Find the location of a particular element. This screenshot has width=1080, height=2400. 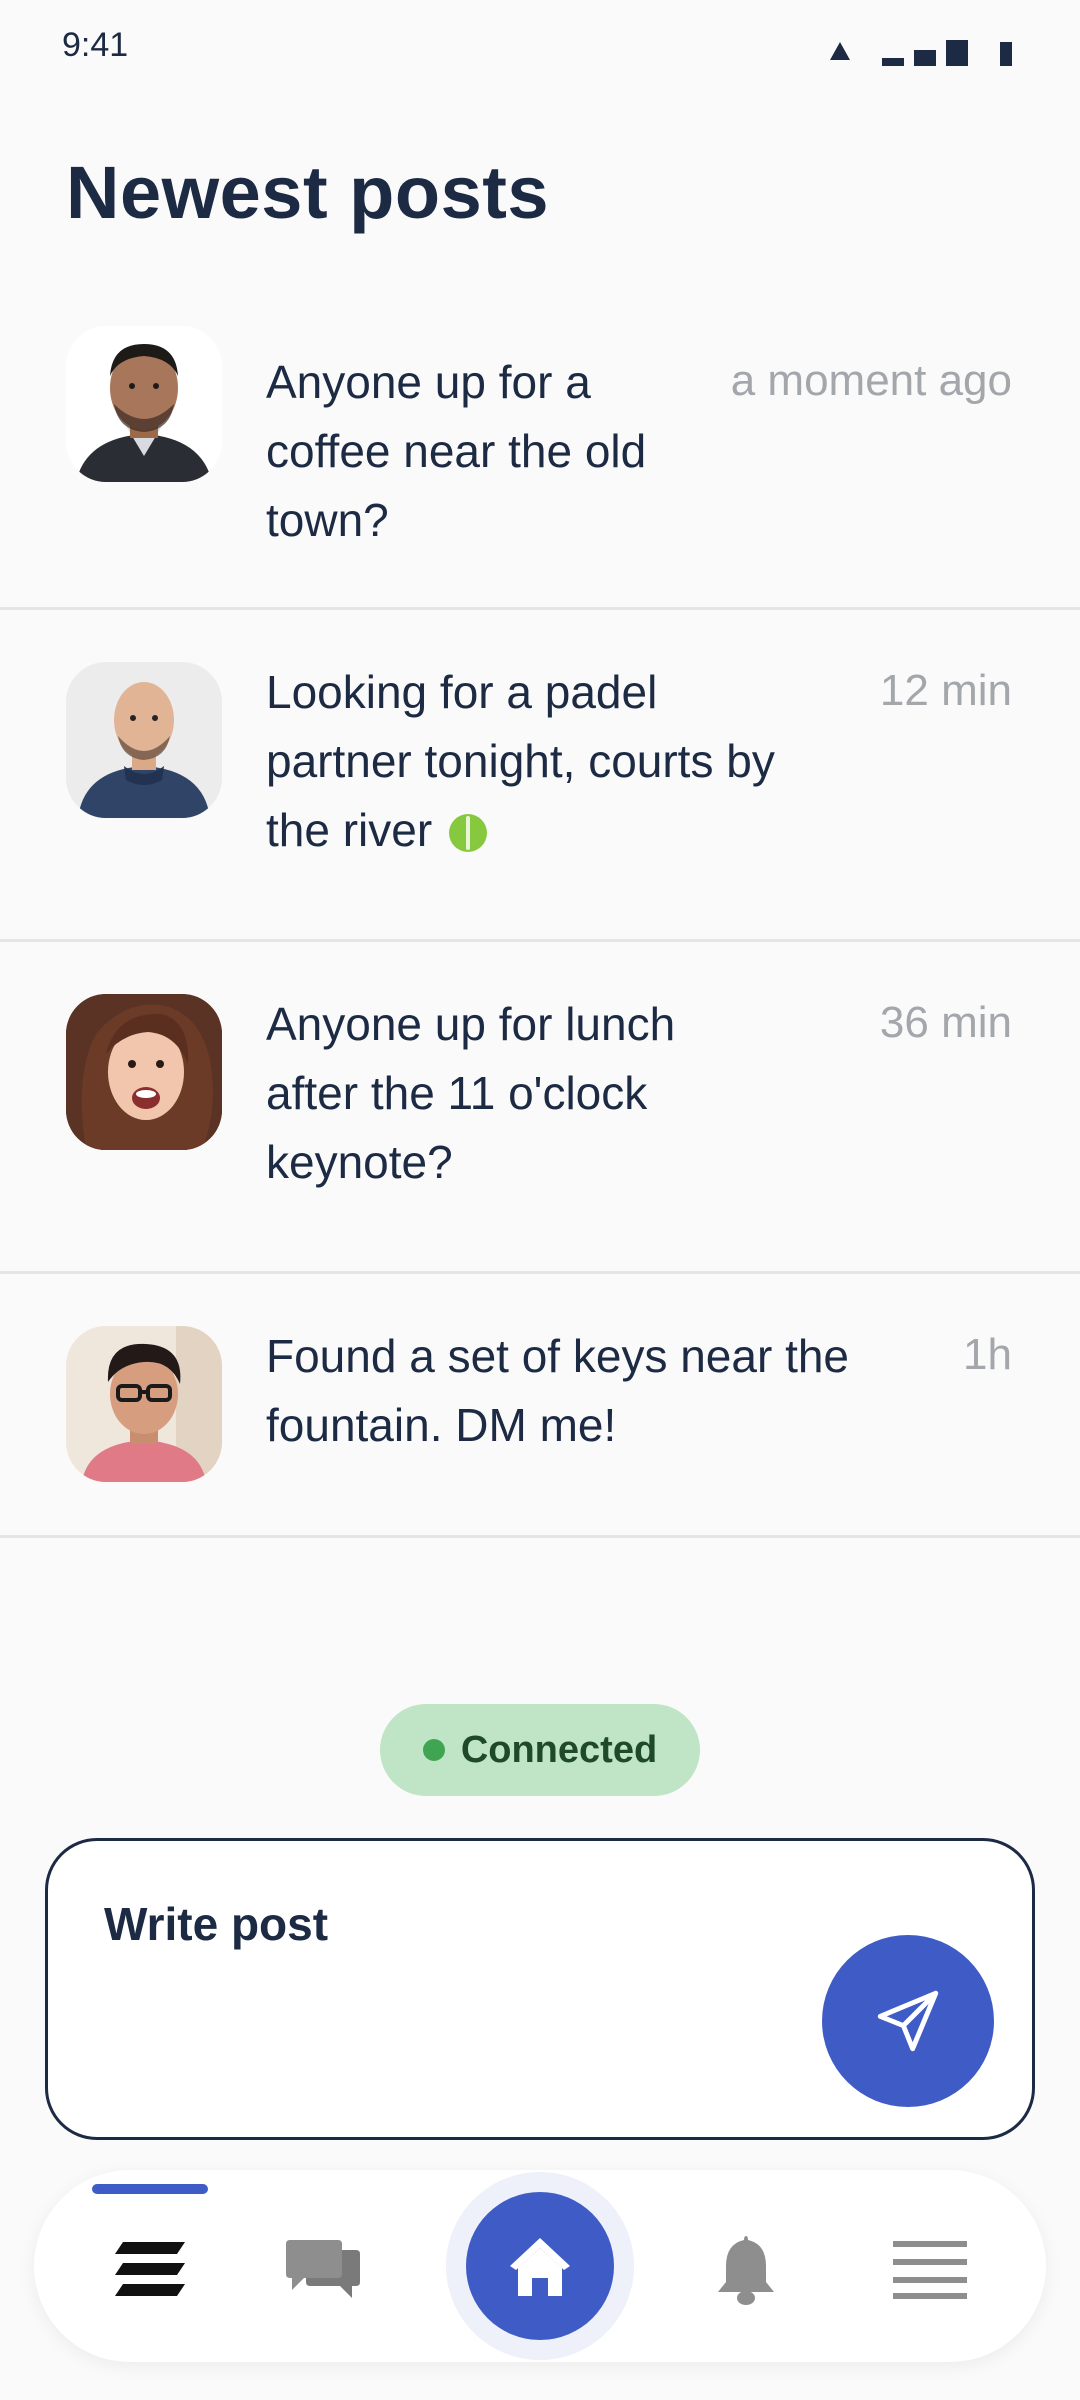

status-dot-icon is located at coordinates (433, 1750).